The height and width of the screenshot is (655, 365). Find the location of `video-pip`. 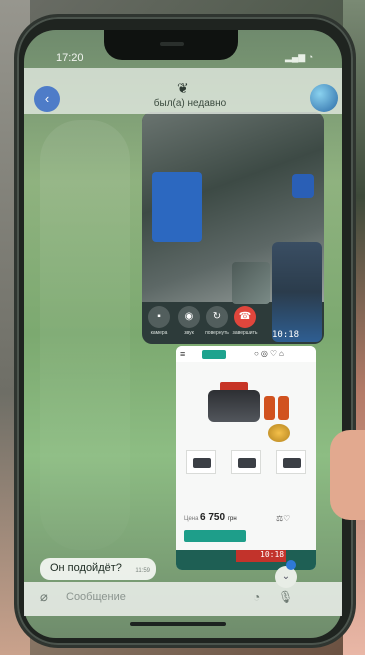

video-pip is located at coordinates (297, 292).